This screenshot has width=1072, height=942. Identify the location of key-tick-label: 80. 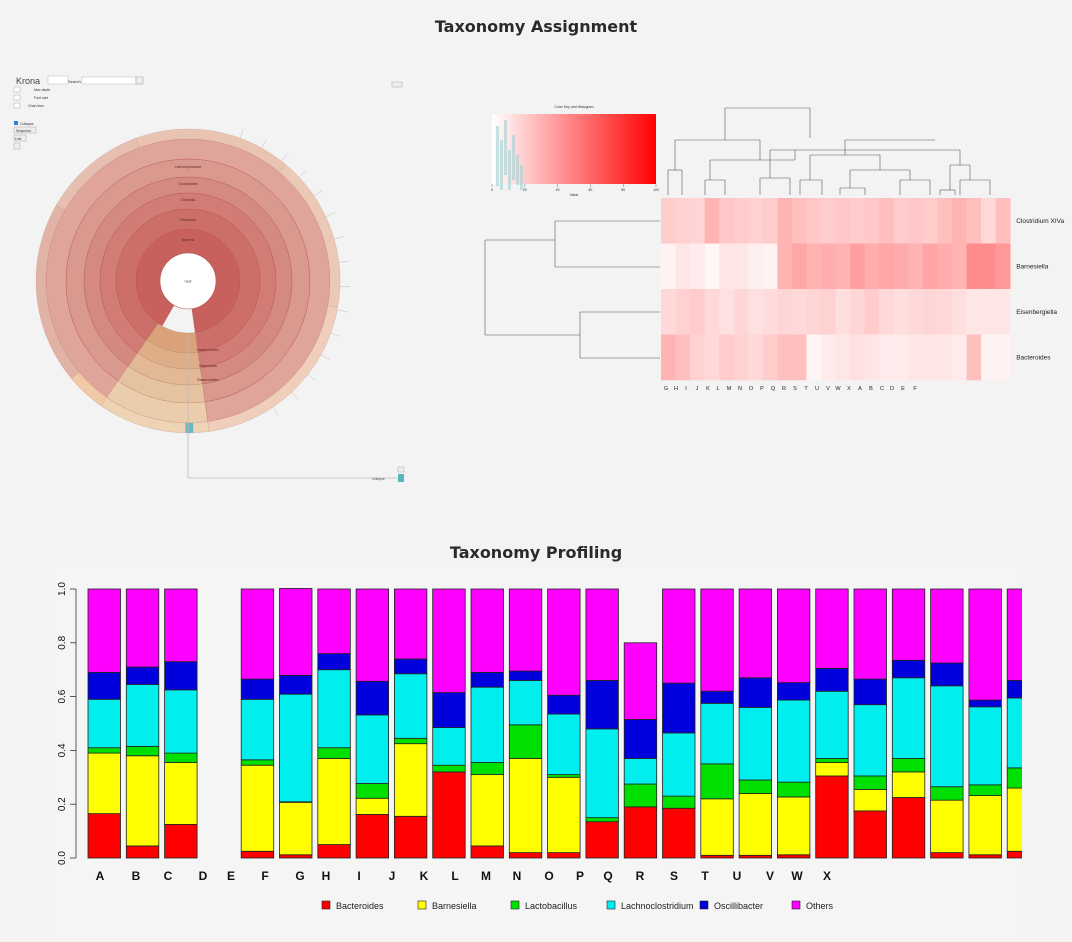
(623, 190).